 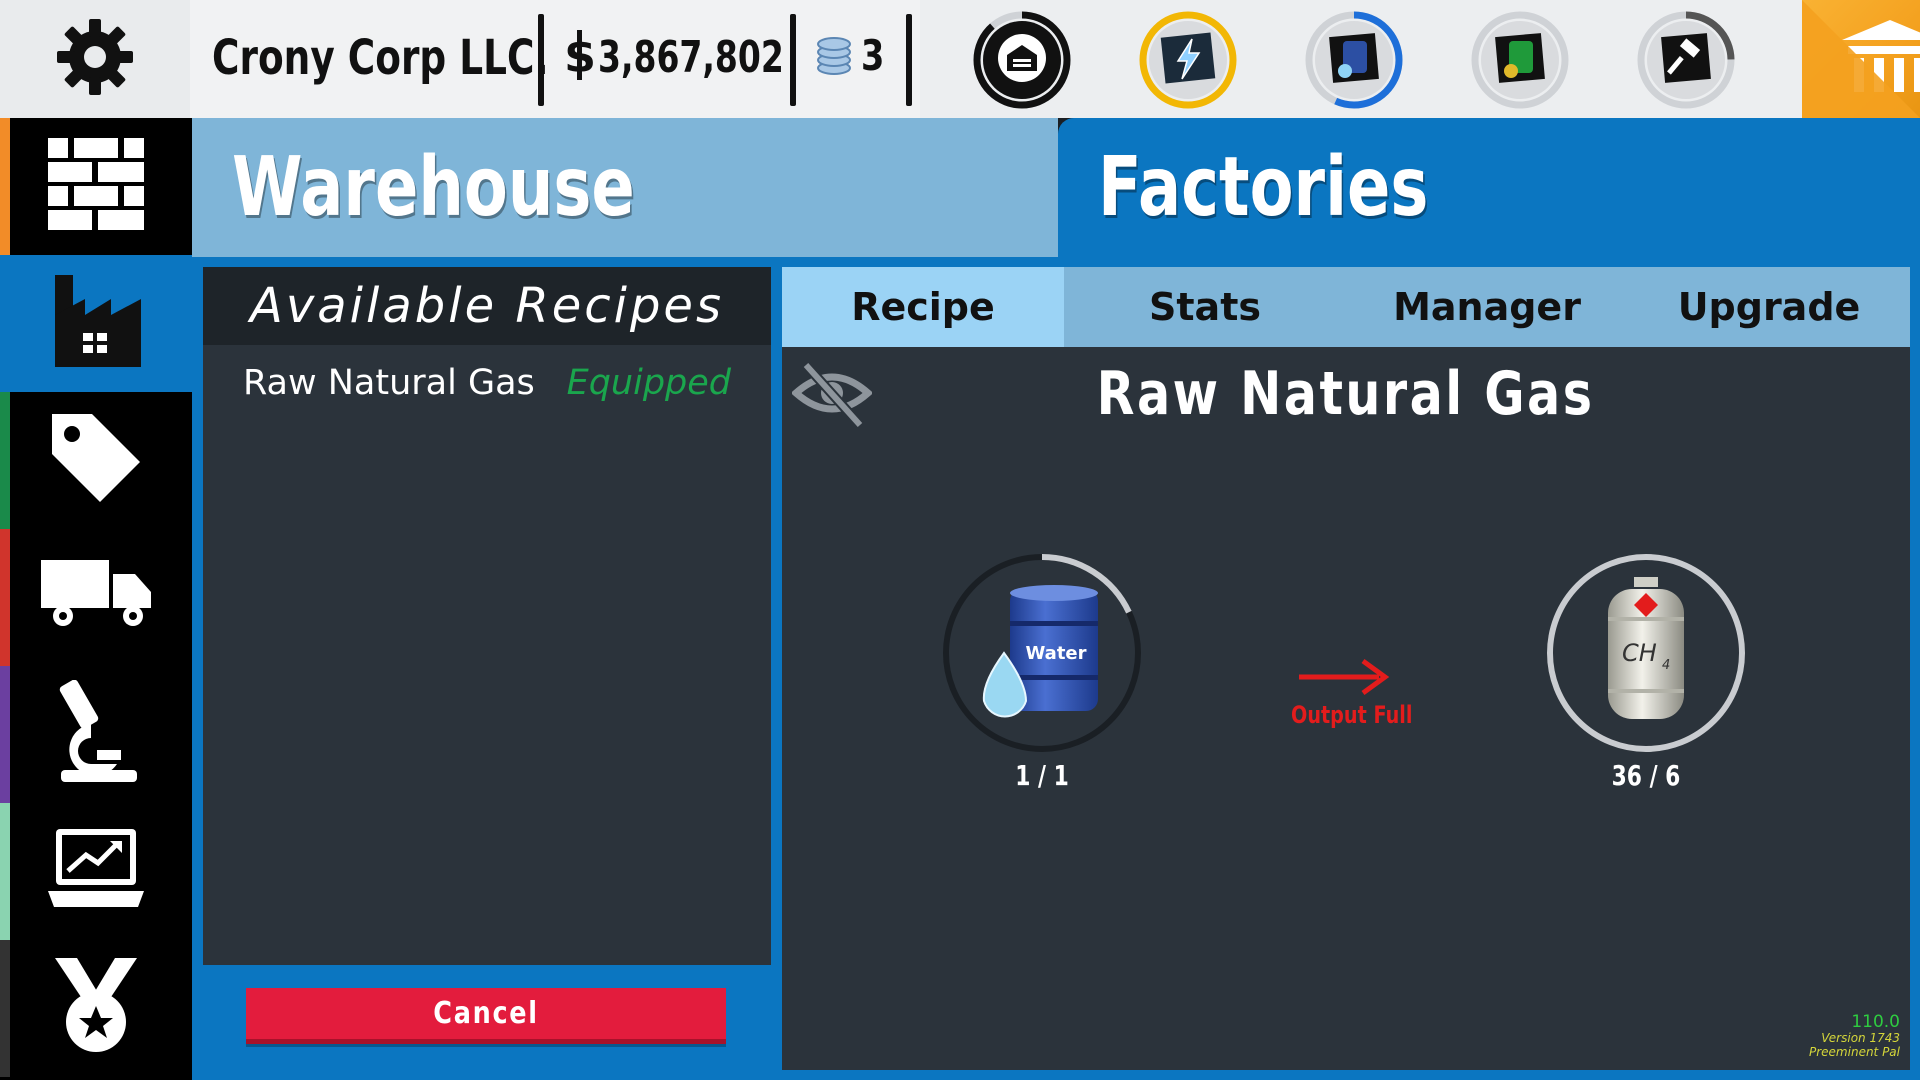 I want to click on sub-tabs: Recipe Stats Manager Upgrade, so click(x=1346, y=307).